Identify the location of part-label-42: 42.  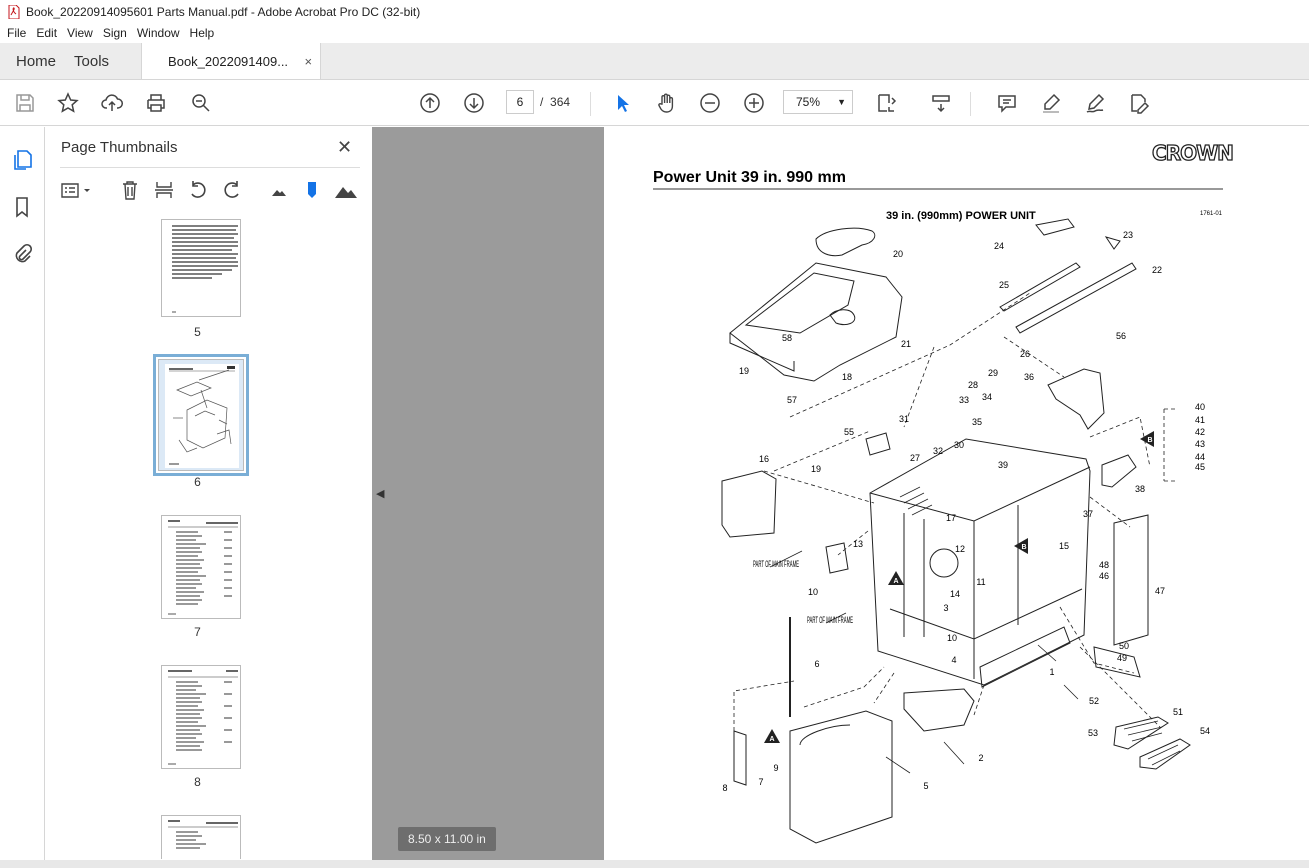
(1200, 432).